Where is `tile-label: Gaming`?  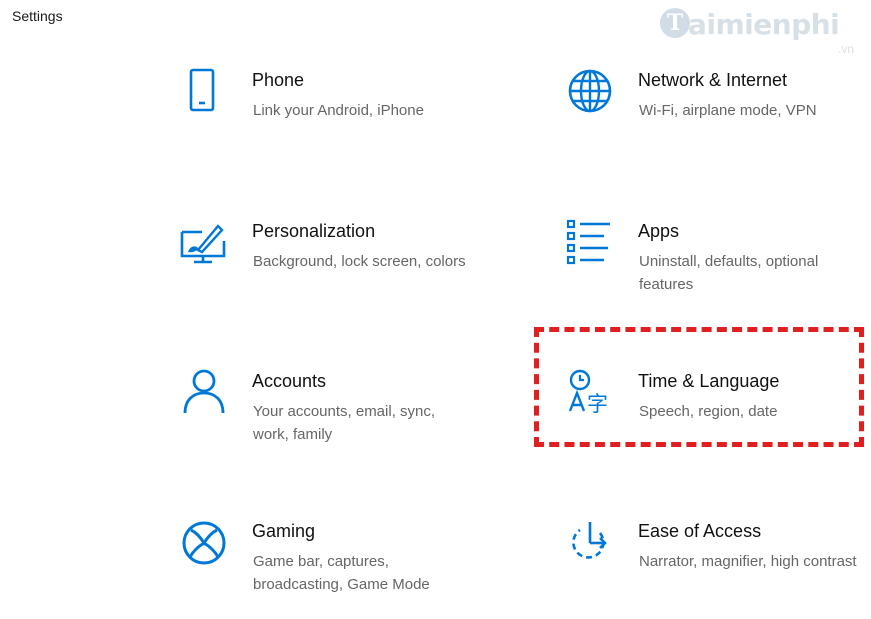
tile-label: Gaming is located at coordinates (284, 531).